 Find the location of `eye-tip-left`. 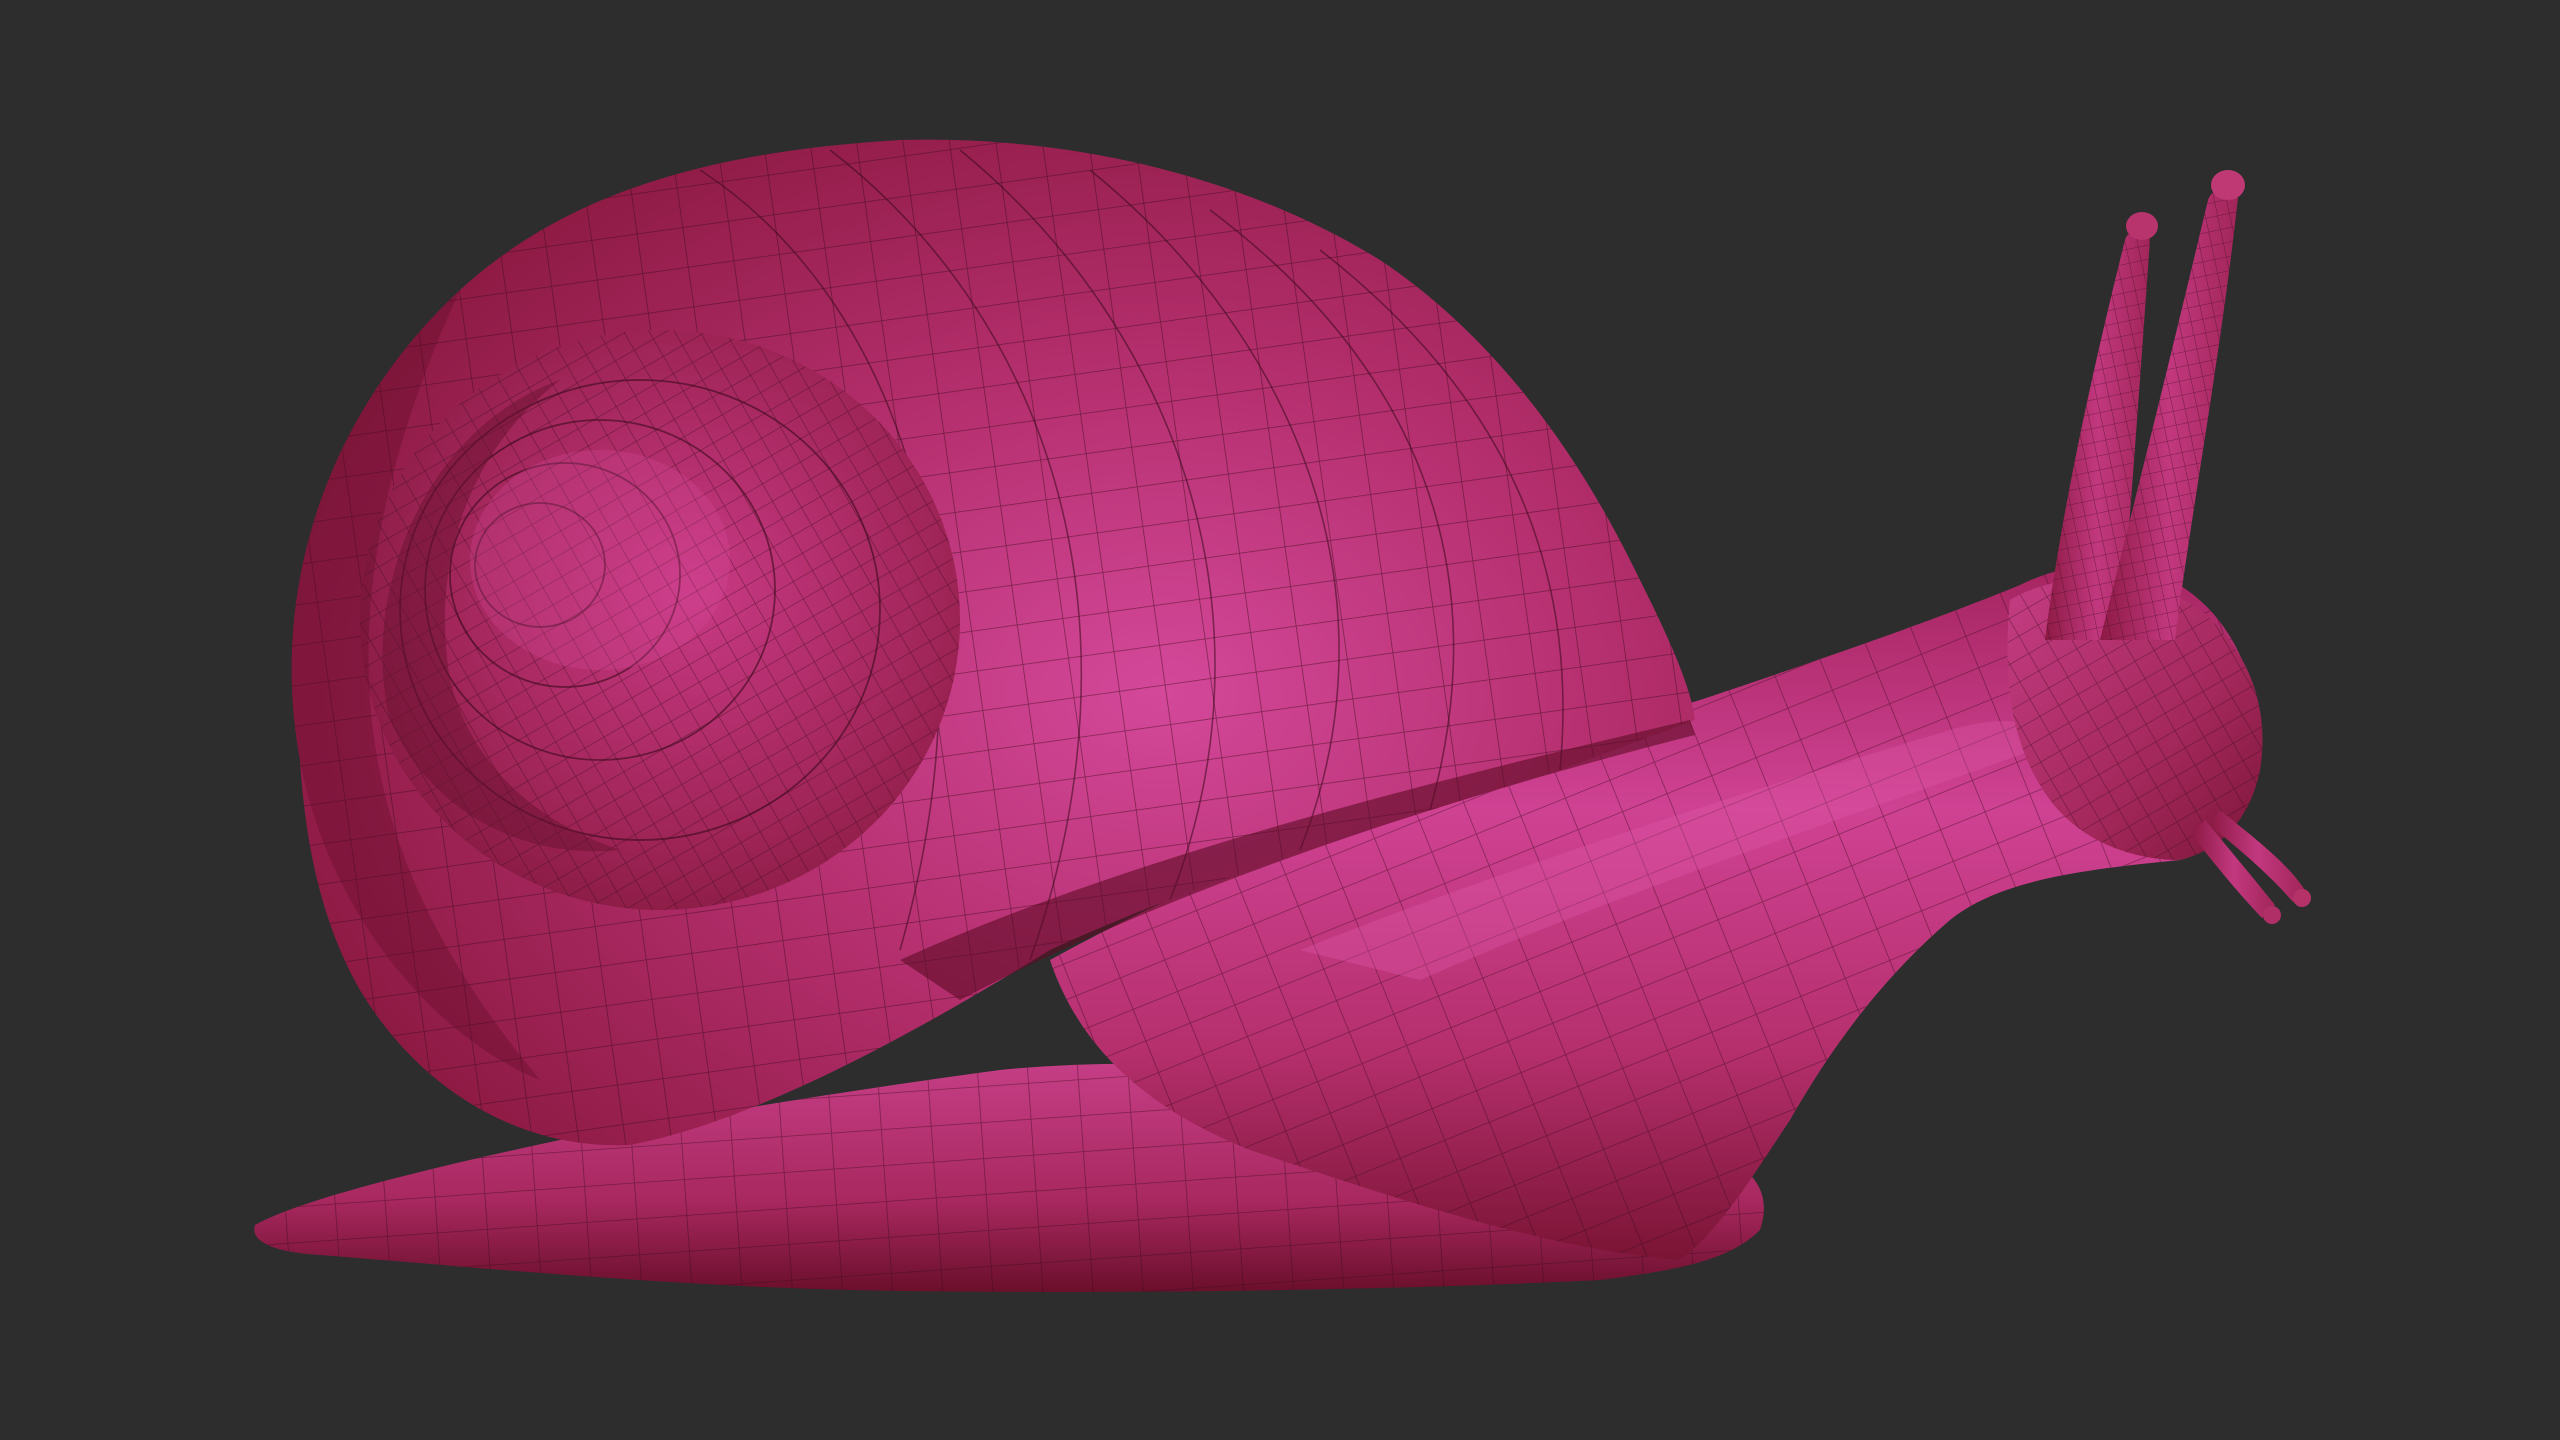

eye-tip-left is located at coordinates (2142, 226).